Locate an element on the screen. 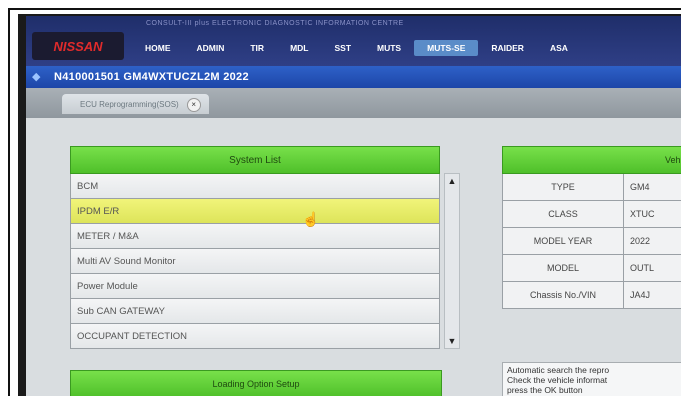  tab-bar: ECU Reprogramming(SOS) × is located at coordinates (353, 103).